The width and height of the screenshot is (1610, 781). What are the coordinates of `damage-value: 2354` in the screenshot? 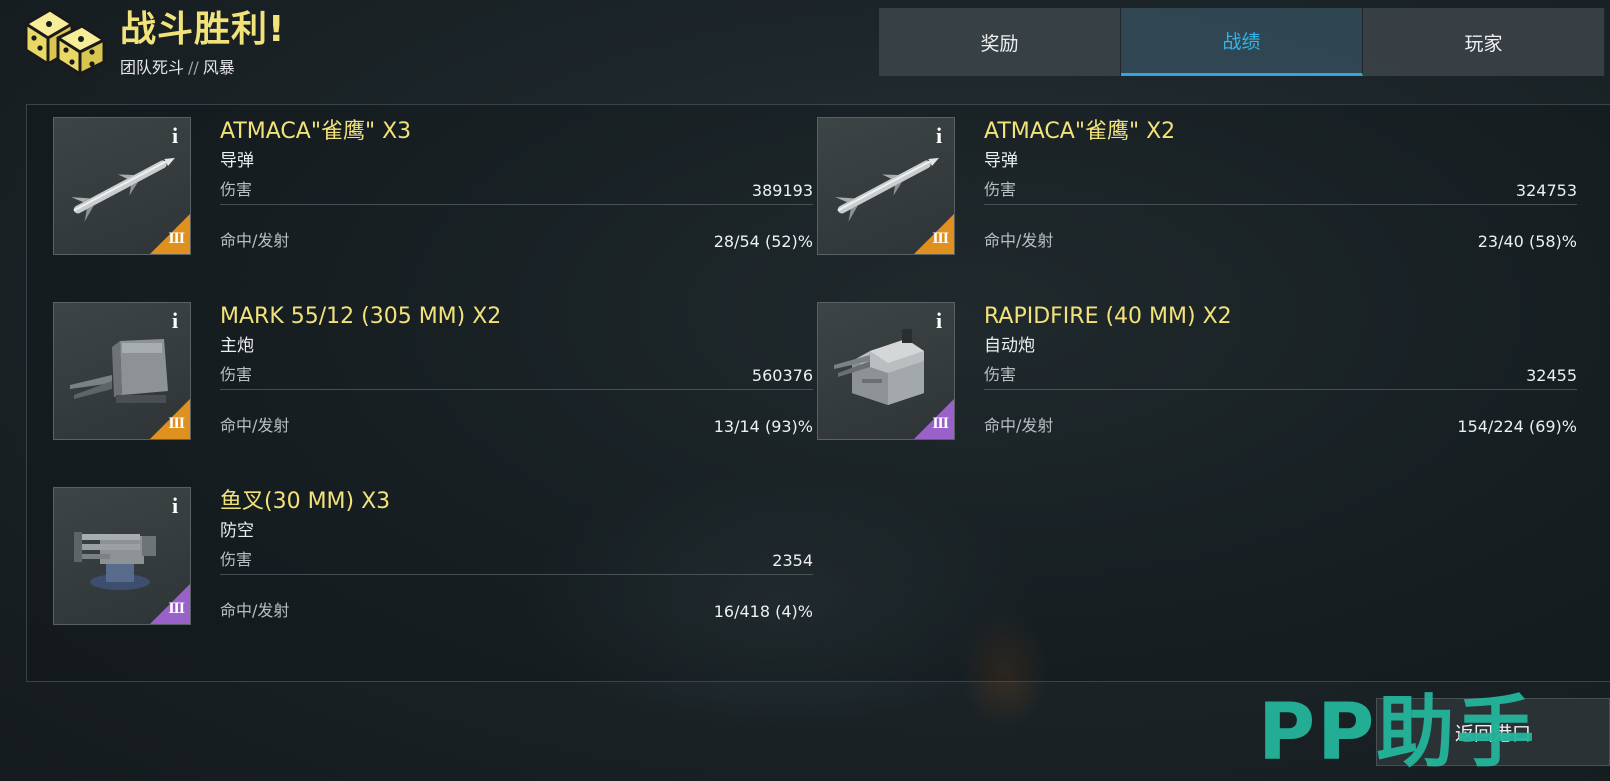 It's located at (792, 560).